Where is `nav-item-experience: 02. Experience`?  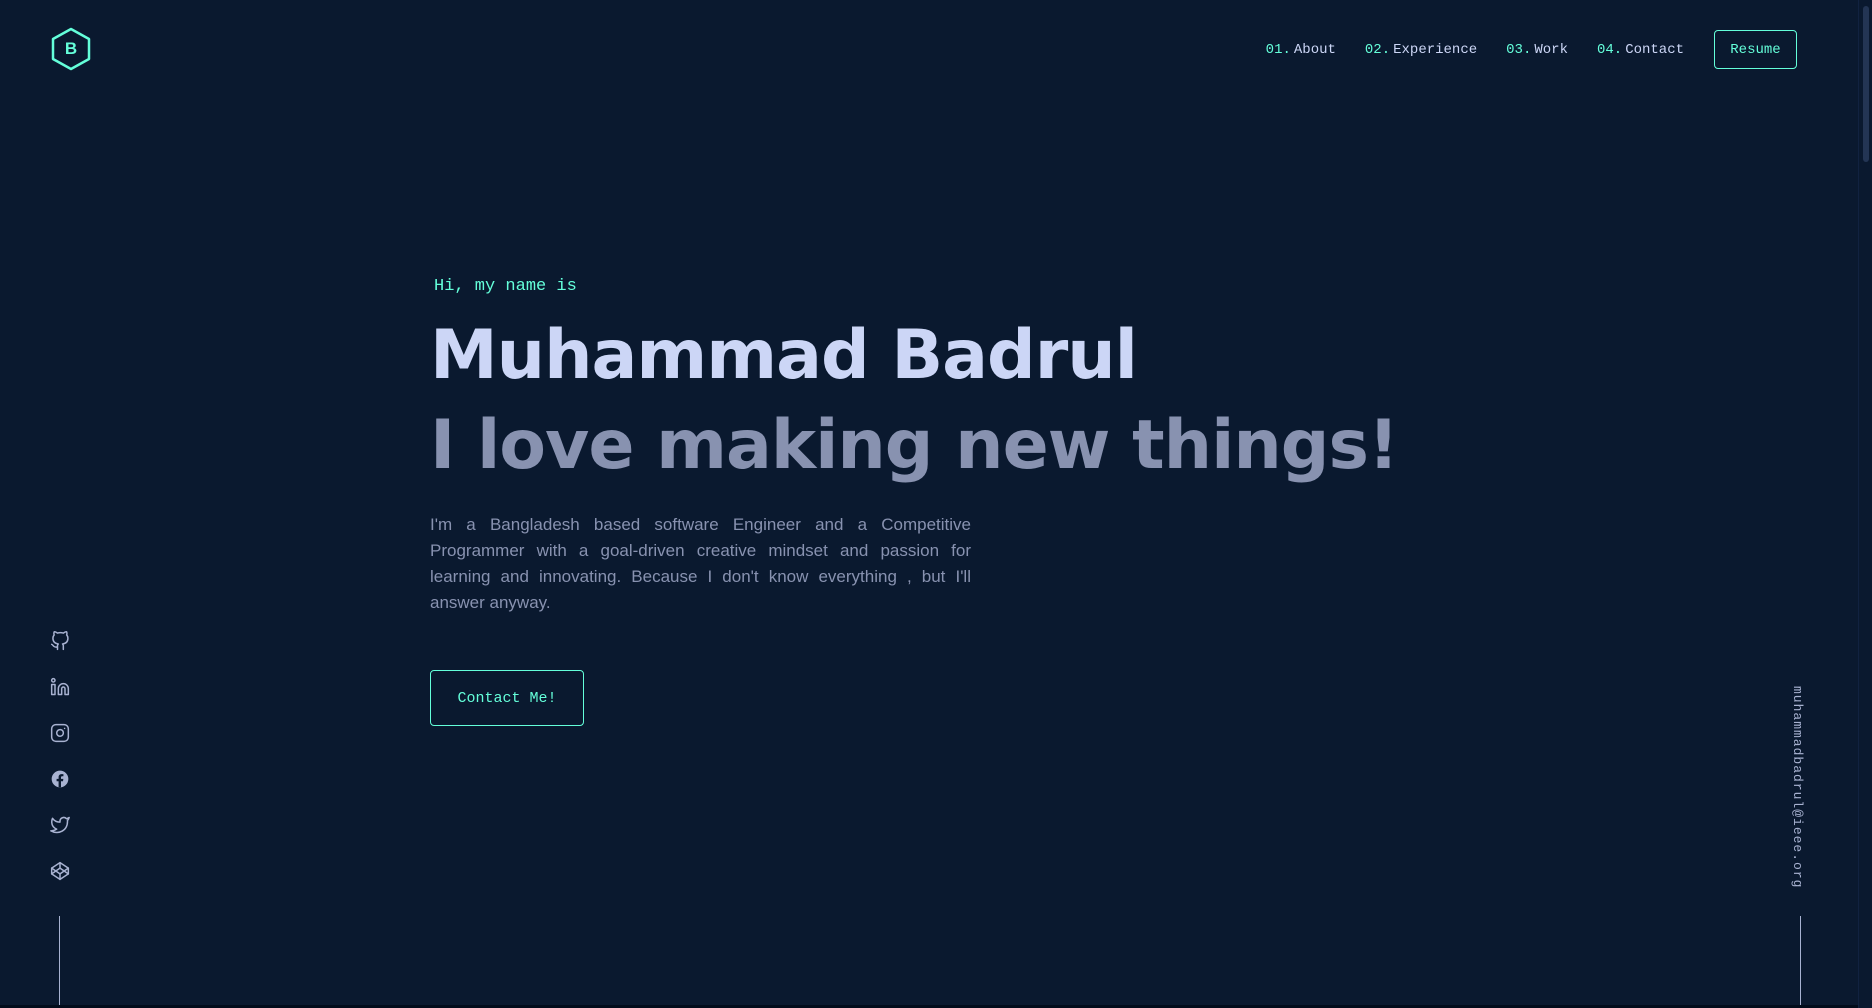 nav-item-experience: 02. Experience is located at coordinates (1421, 50).